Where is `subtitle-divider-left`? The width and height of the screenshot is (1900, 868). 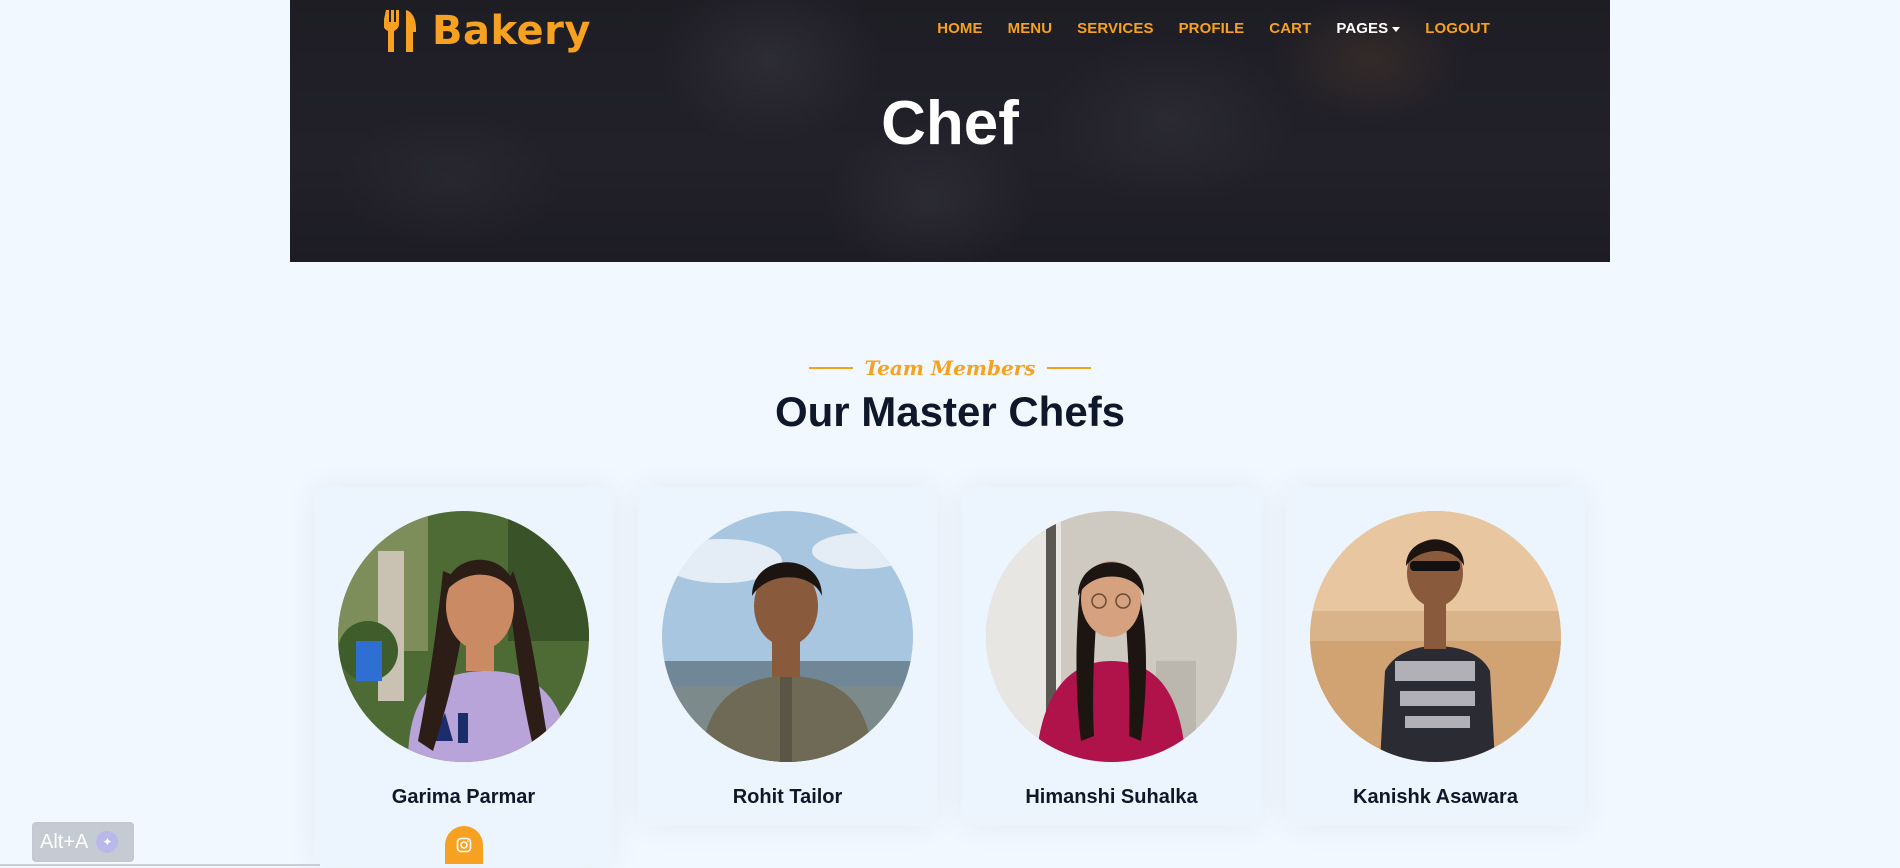
subtitle-divider-left is located at coordinates (830, 368).